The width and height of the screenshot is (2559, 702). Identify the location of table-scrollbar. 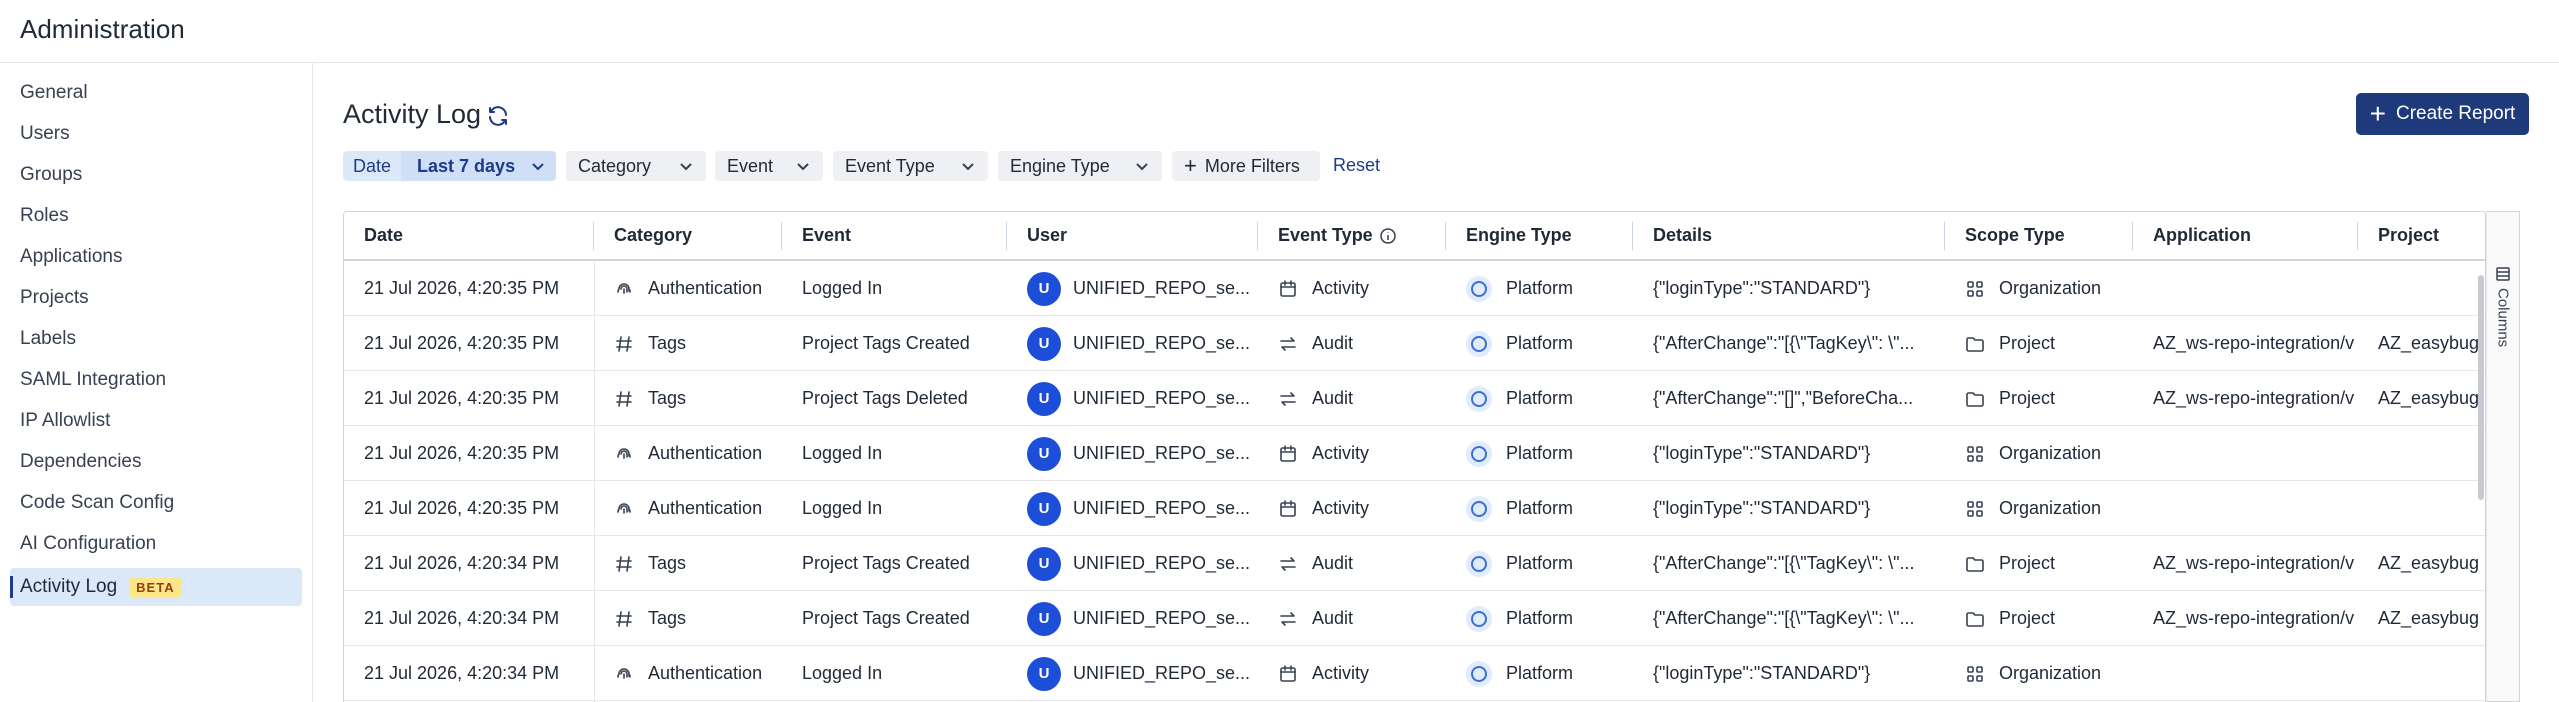
(2481, 387).